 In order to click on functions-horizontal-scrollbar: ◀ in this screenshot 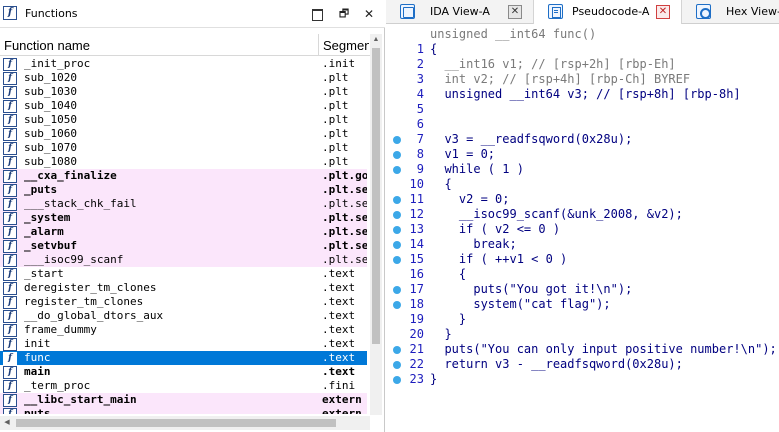, I will do `click(185, 423)`.